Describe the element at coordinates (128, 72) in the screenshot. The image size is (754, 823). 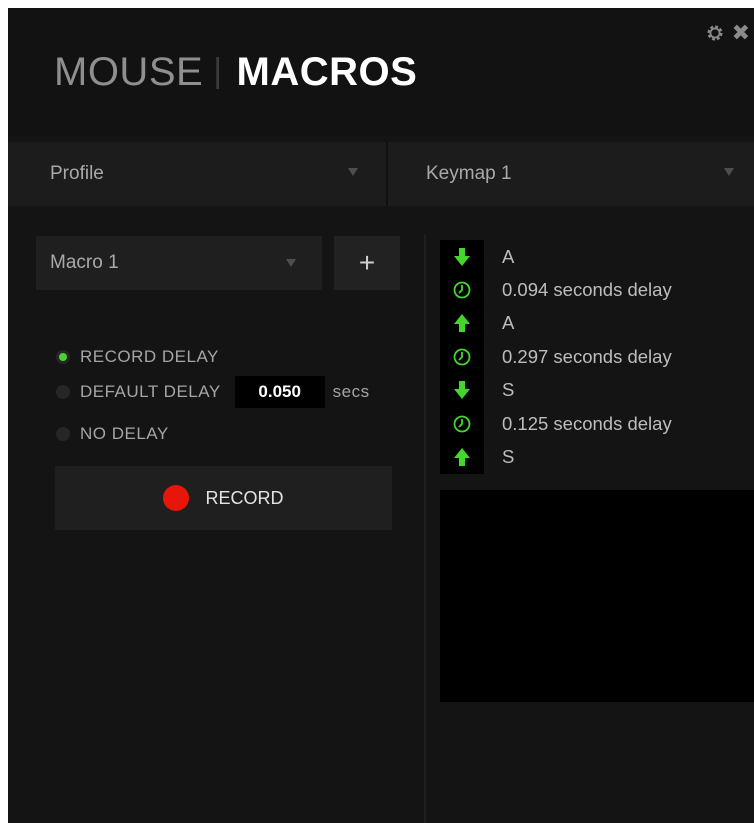
I see `tab-mouse: MOUSE` at that location.